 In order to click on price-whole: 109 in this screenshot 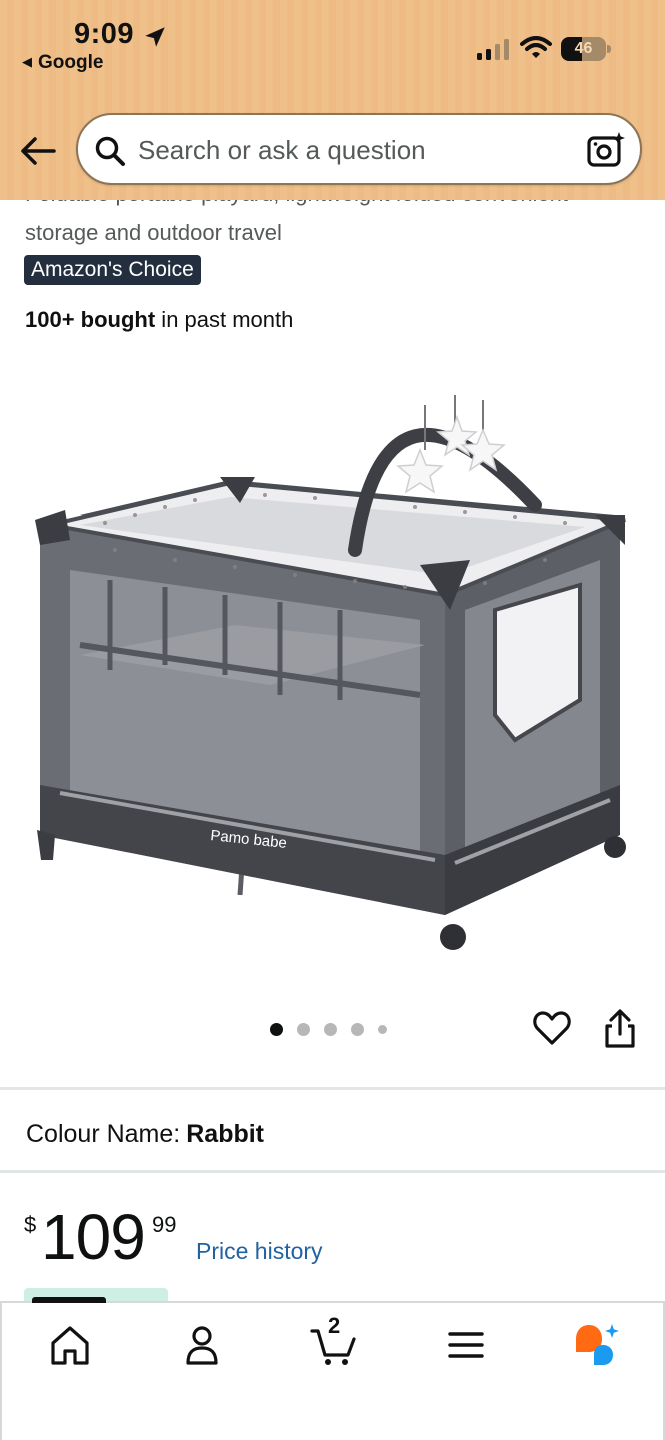, I will do `click(93, 1237)`.